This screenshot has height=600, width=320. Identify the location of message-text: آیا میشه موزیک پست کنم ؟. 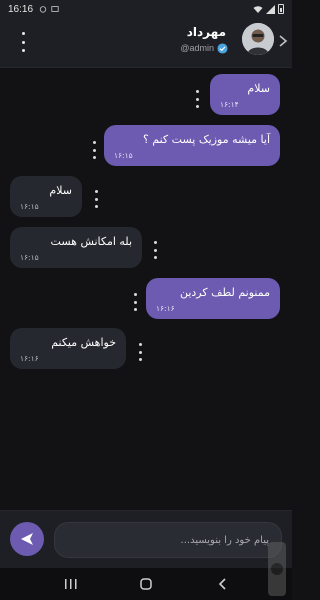
(206, 139).